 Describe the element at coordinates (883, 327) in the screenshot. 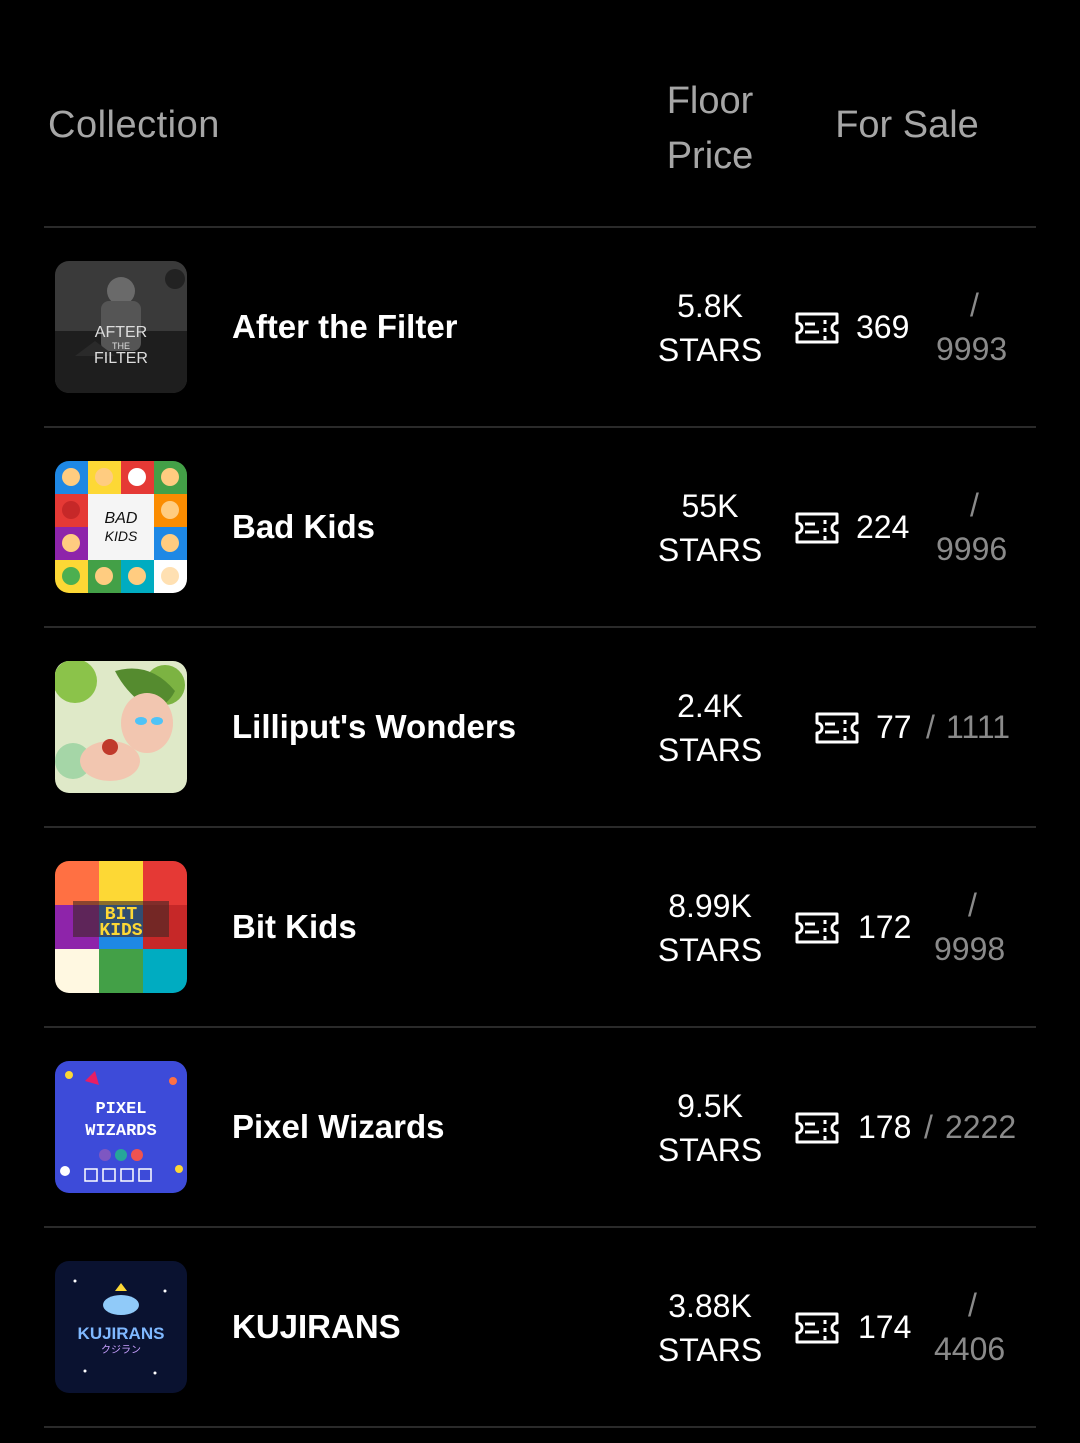

I see `for-sale-count: 369` at that location.